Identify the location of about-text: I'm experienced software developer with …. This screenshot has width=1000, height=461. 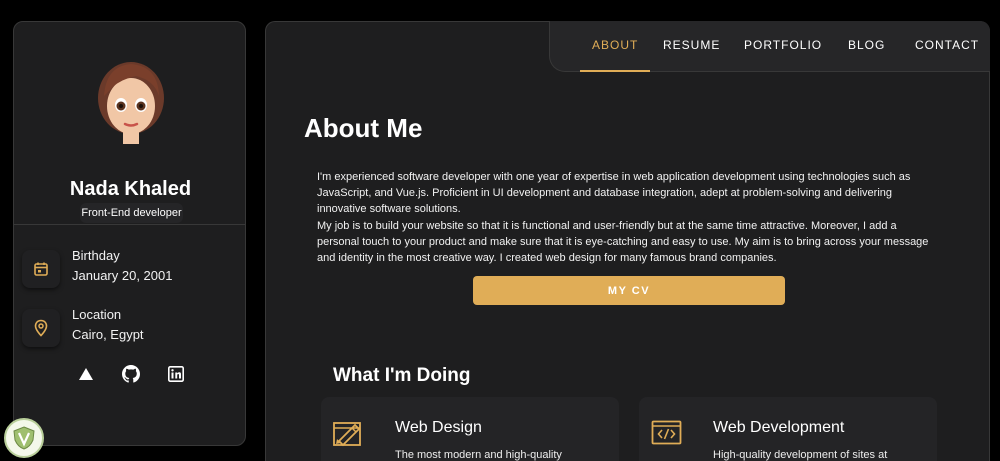
(627, 217).